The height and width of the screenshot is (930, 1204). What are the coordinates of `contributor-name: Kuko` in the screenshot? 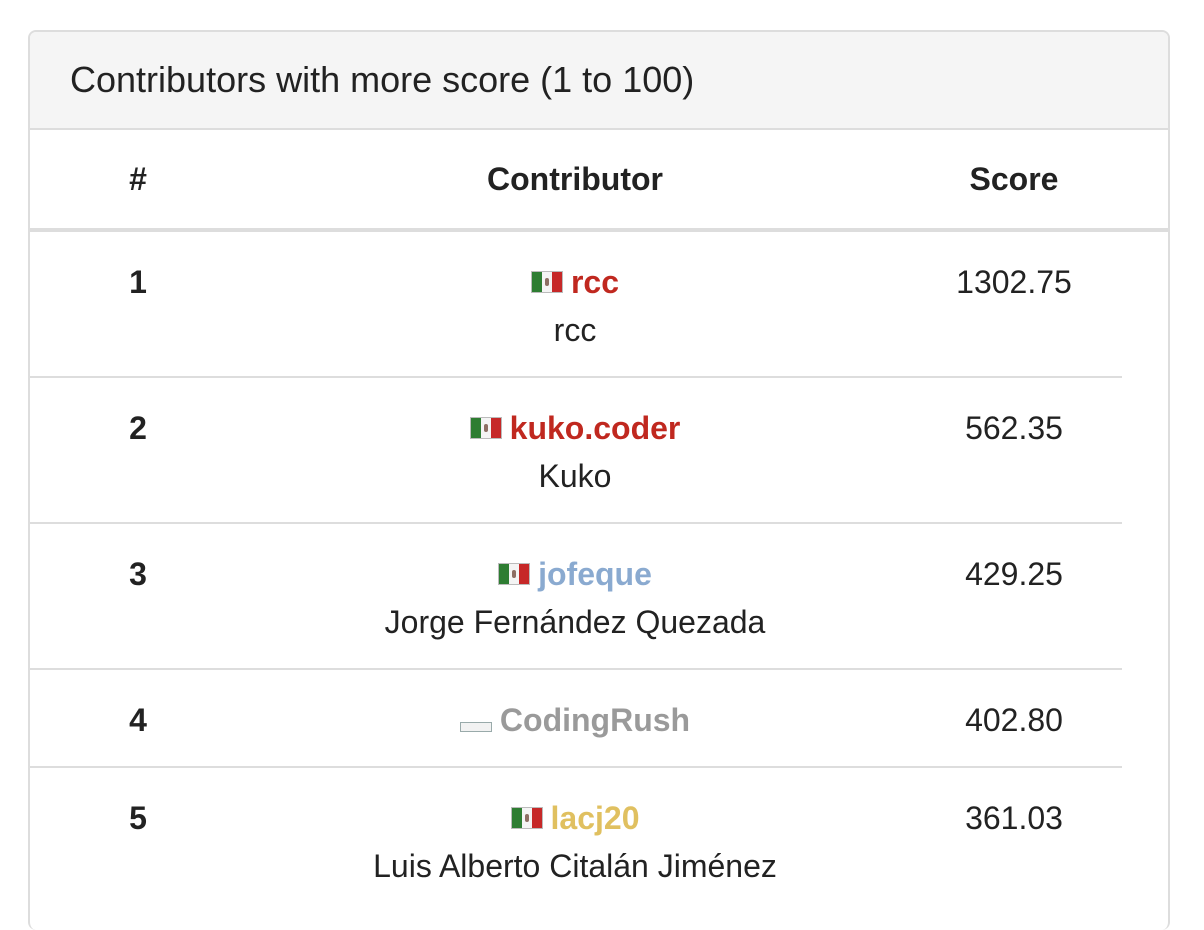 It's located at (575, 476).